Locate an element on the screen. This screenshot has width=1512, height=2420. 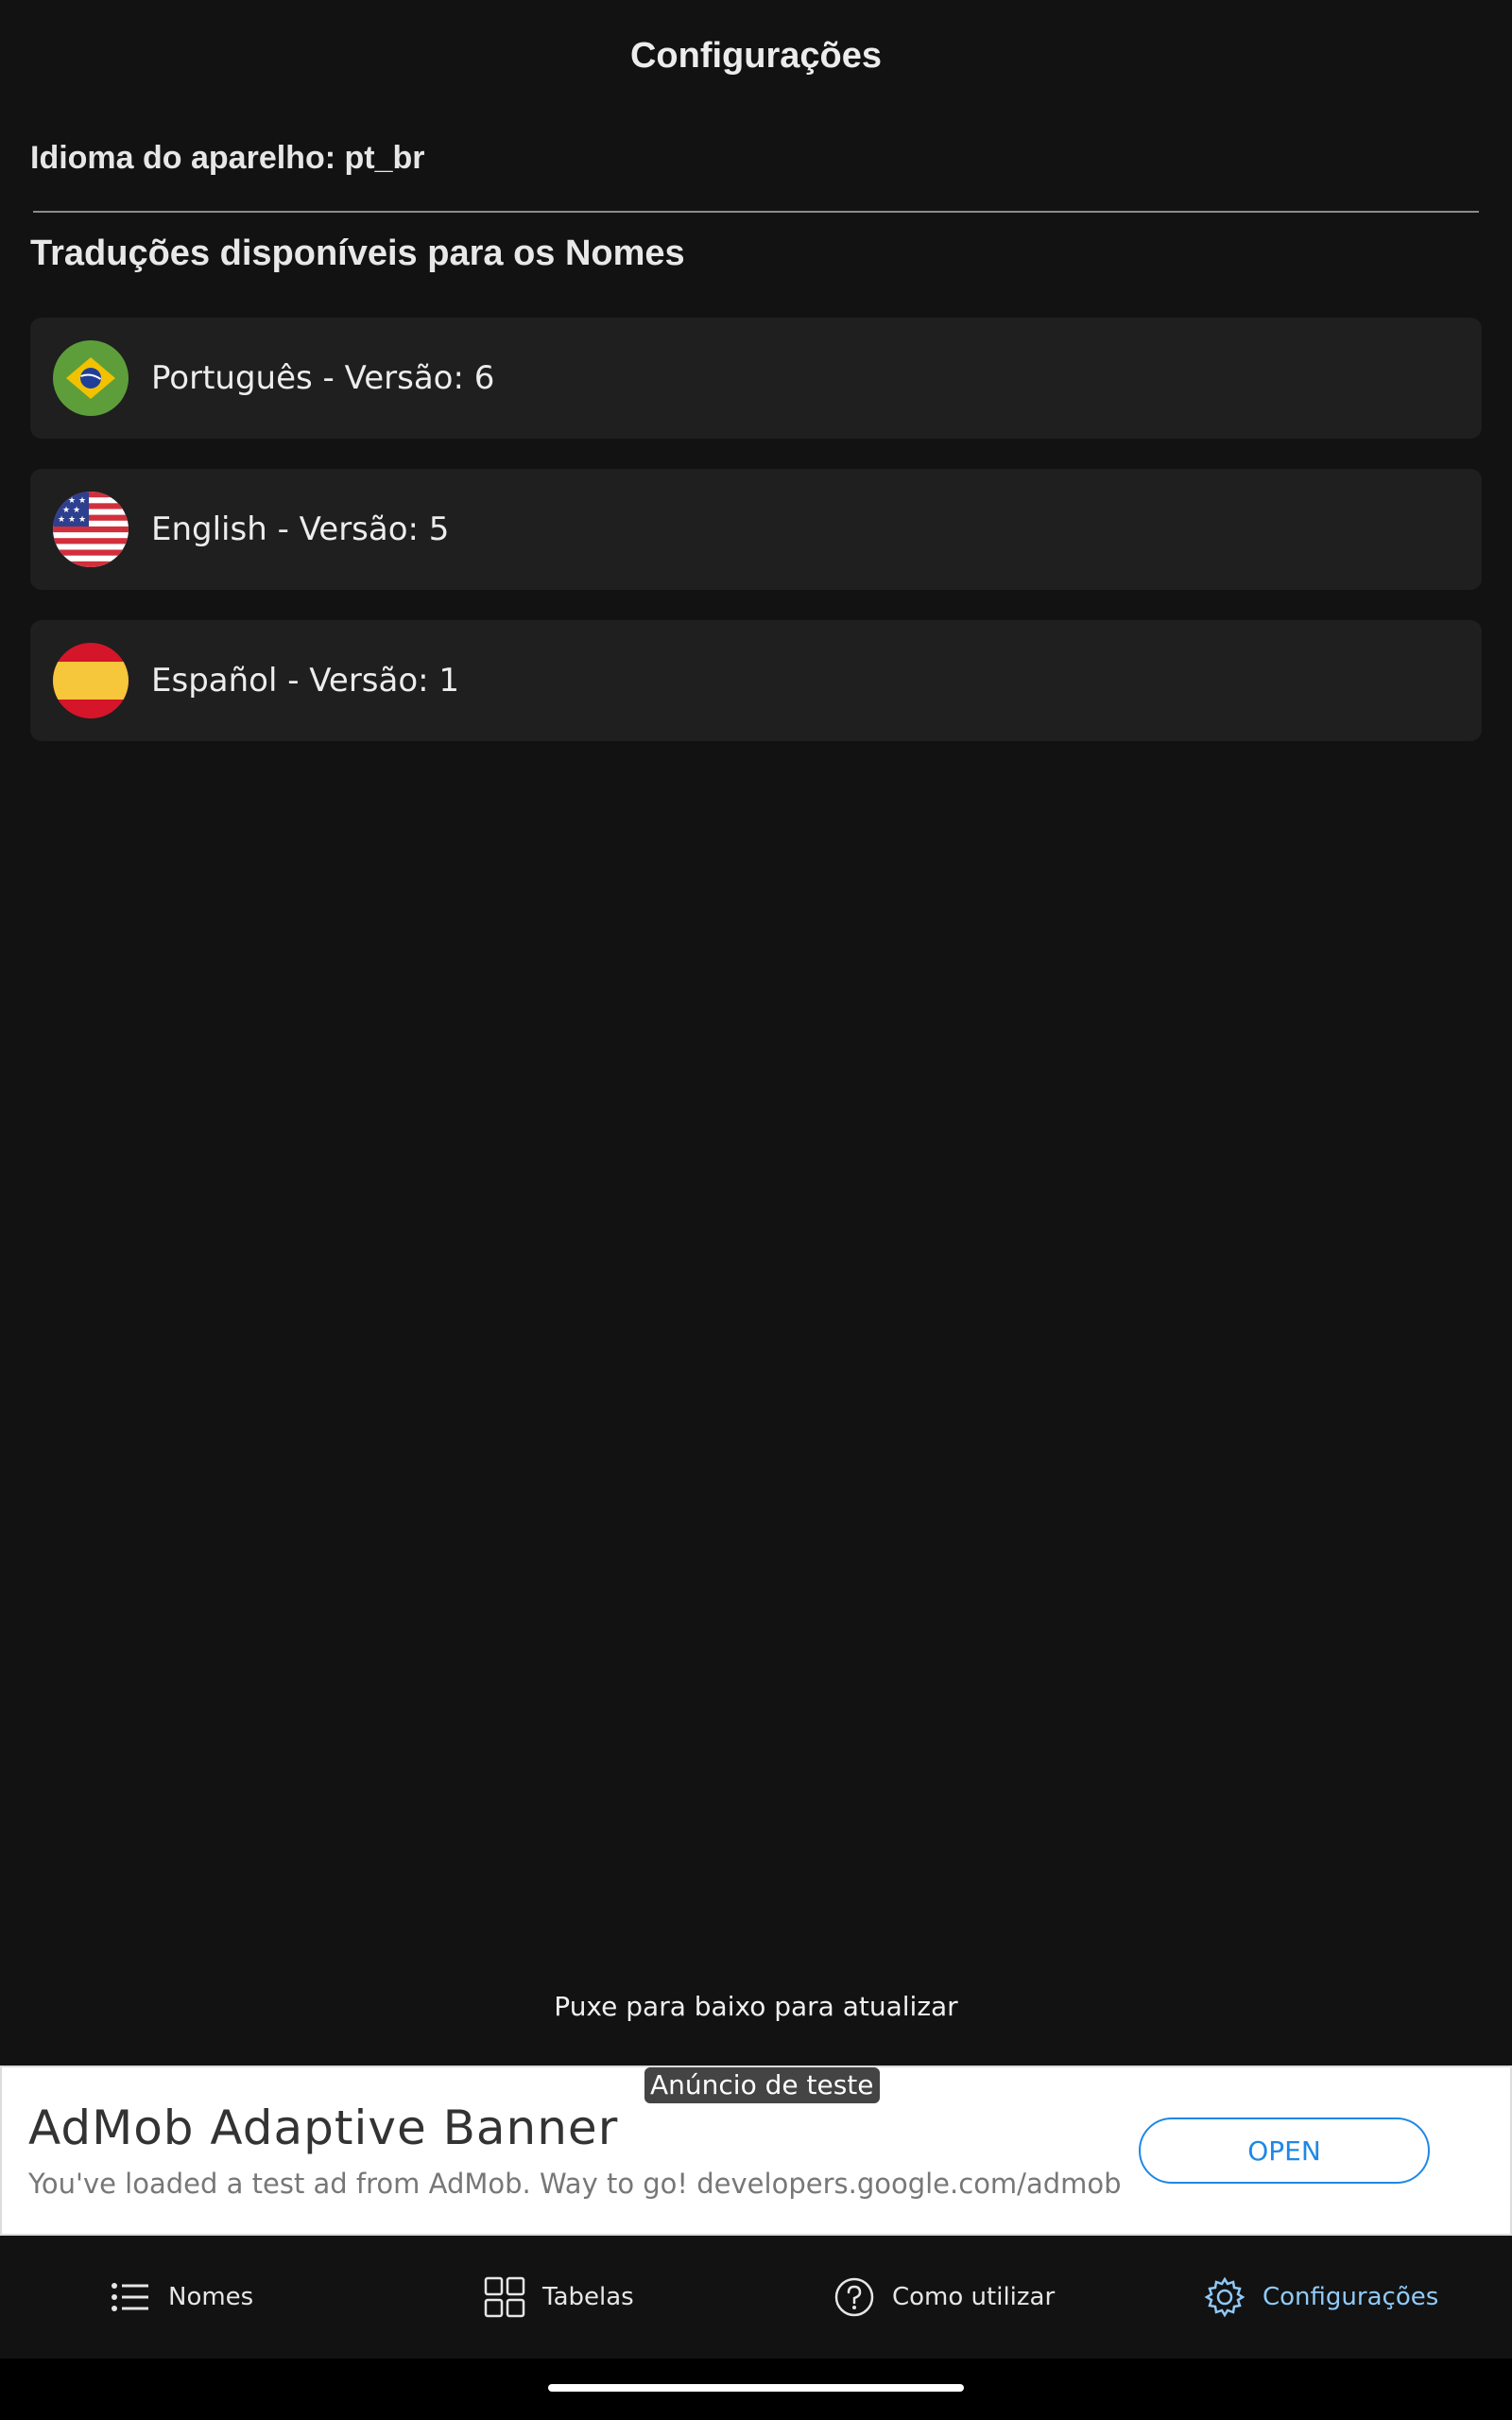
nav-item-nomes: Nomes is located at coordinates (181, 2297).